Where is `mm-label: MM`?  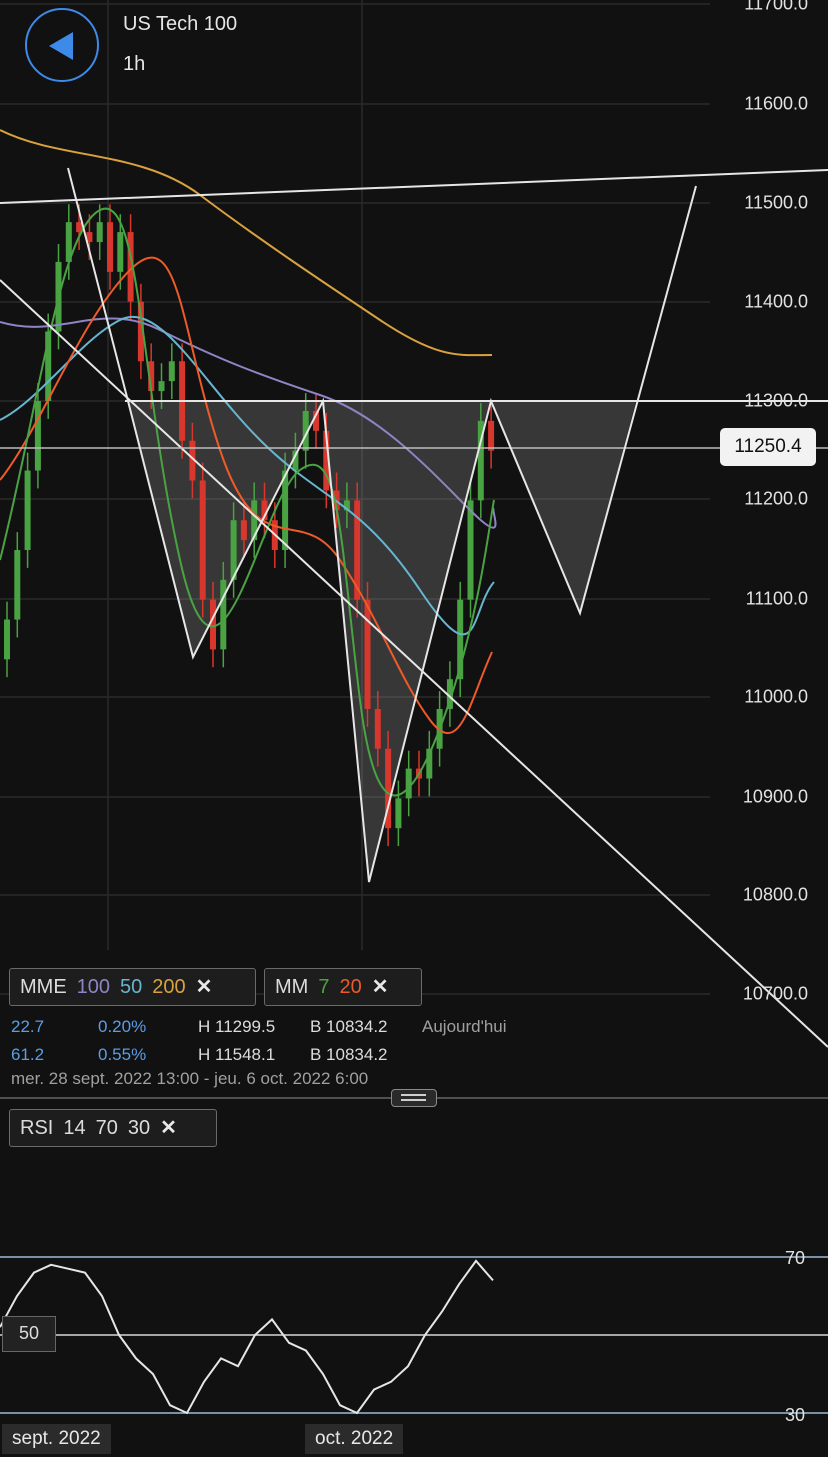 mm-label: MM is located at coordinates (292, 987).